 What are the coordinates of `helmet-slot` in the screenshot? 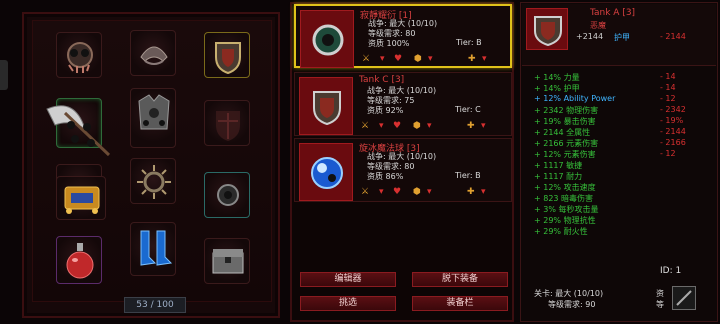 It's located at (153, 53).